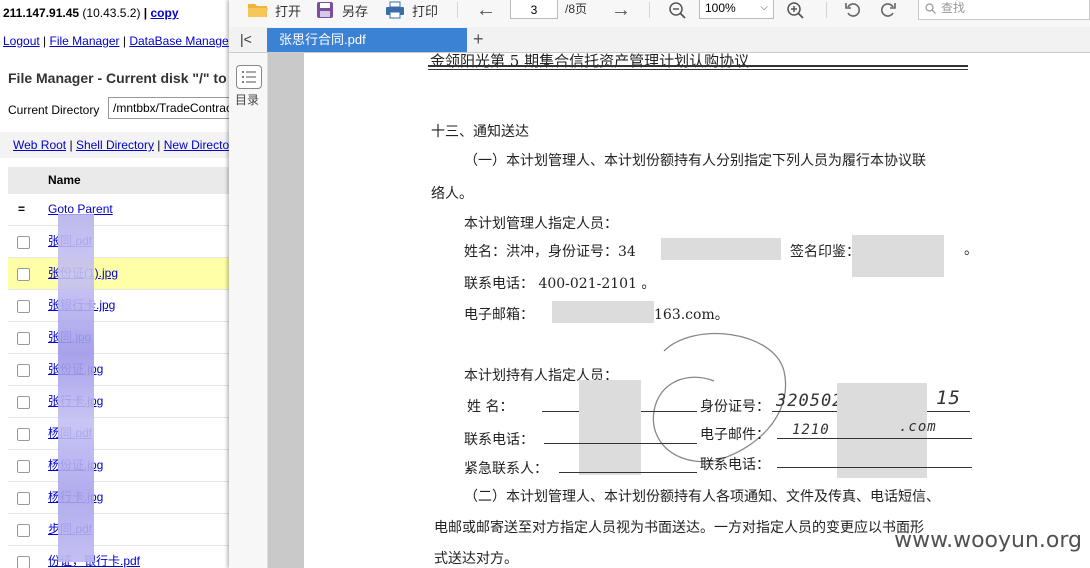 This screenshot has width=1090, height=568. I want to click on folder-icon, so click(258, 10).